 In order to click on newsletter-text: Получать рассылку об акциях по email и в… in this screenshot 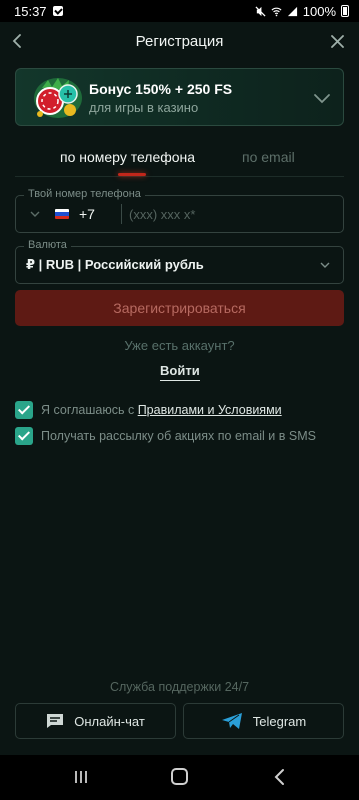, I will do `click(178, 436)`.